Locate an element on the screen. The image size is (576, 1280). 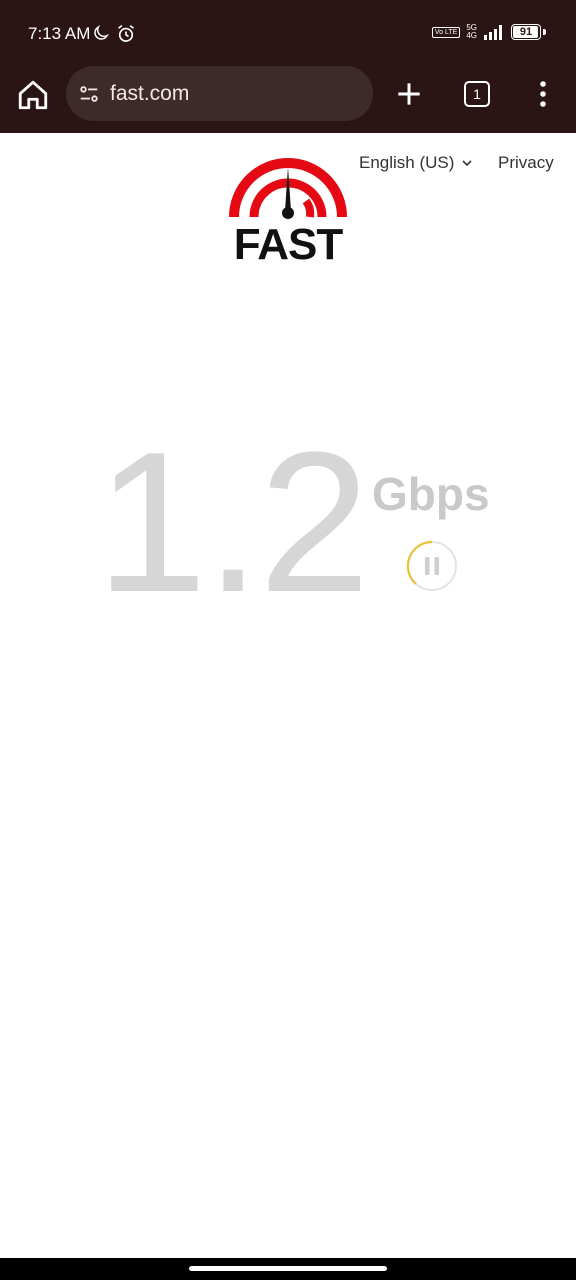
site-settings-icon is located at coordinates (89, 94).